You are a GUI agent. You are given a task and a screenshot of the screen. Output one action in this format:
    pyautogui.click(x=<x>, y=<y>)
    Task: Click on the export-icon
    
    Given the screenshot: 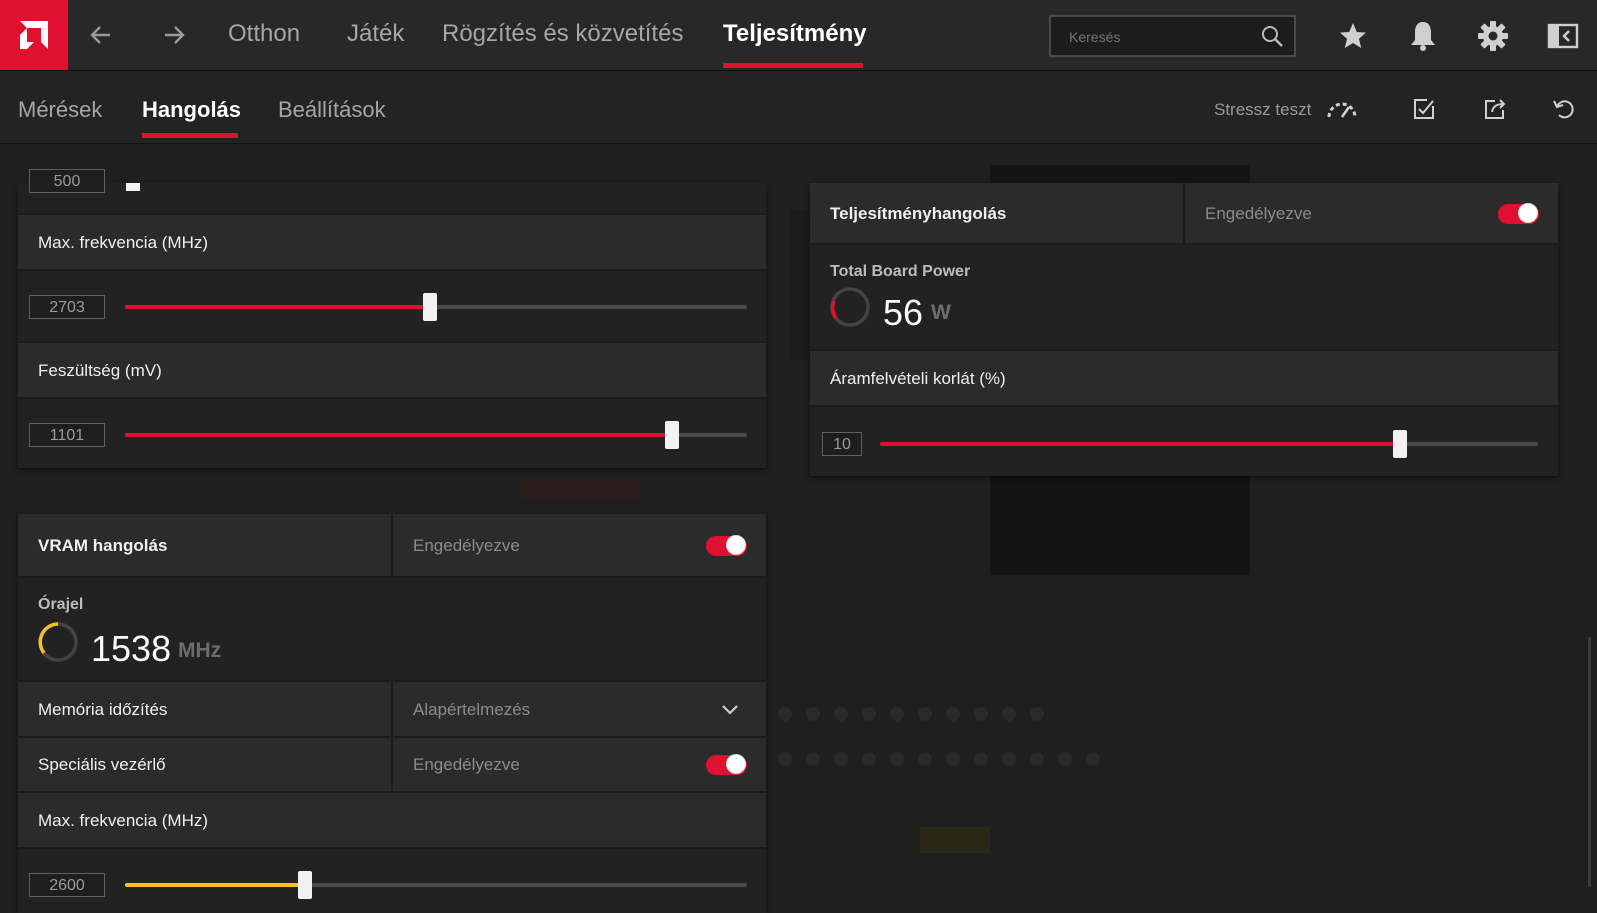 What is the action you would take?
    pyautogui.click(x=1495, y=109)
    